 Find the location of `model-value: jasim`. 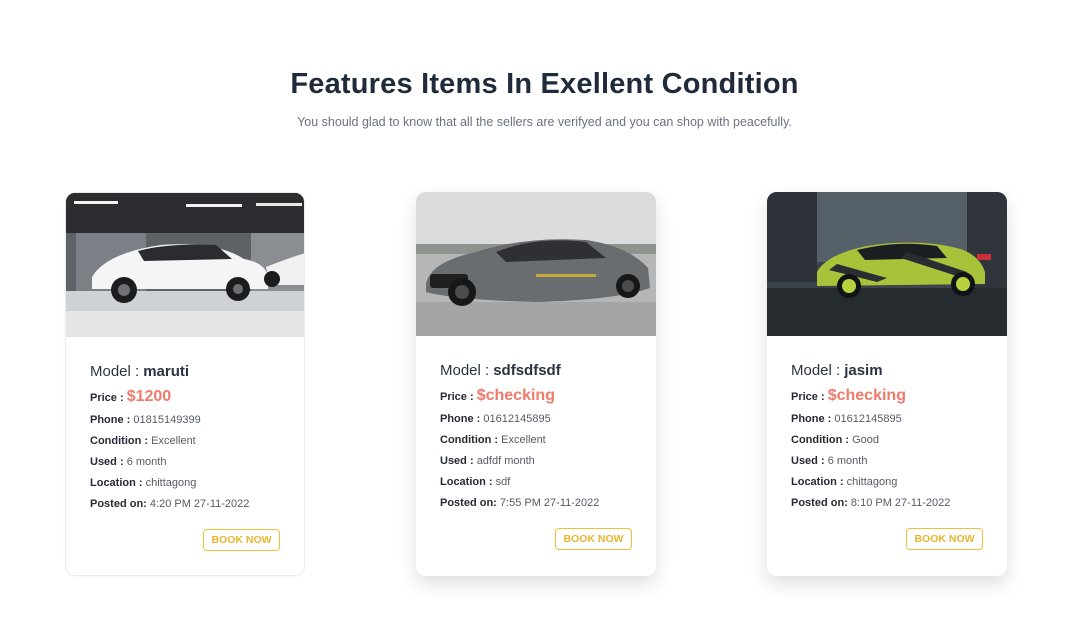

model-value: jasim is located at coordinates (863, 370).